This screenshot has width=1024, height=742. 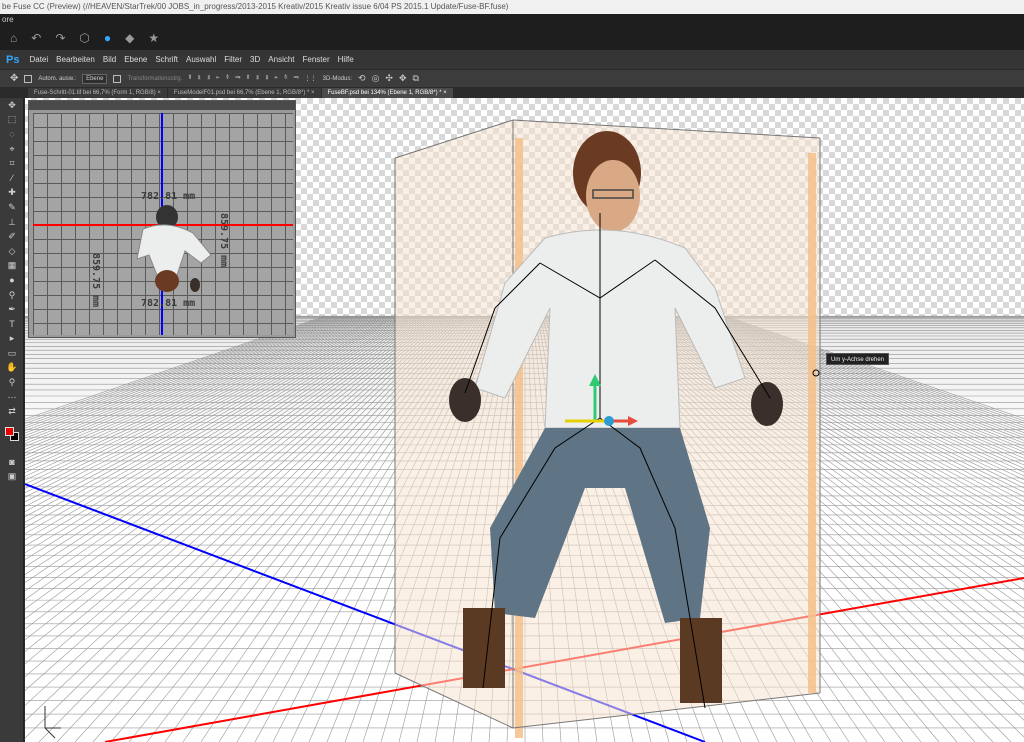 I want to click on distribute-left-icon: ⫦, so click(x=276, y=78).